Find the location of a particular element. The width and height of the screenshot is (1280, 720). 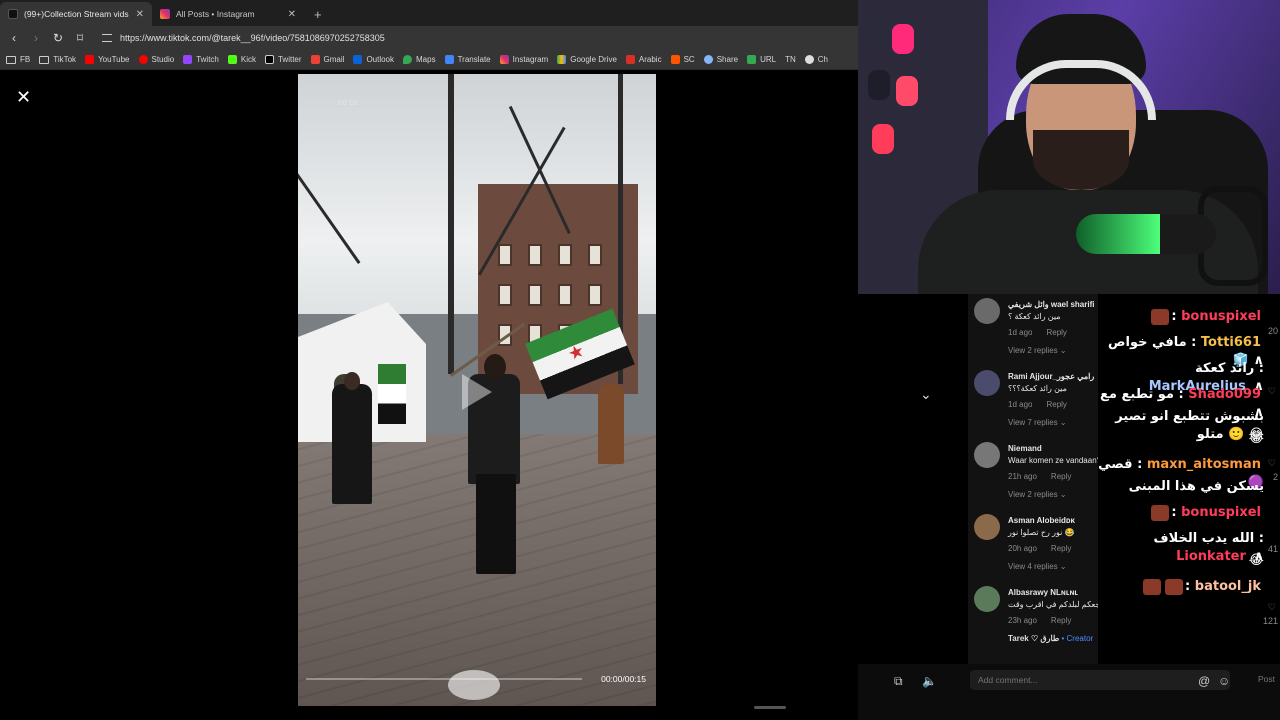

comment-author: وائل شريفي wael sharifi is located at coordinates (1051, 304).